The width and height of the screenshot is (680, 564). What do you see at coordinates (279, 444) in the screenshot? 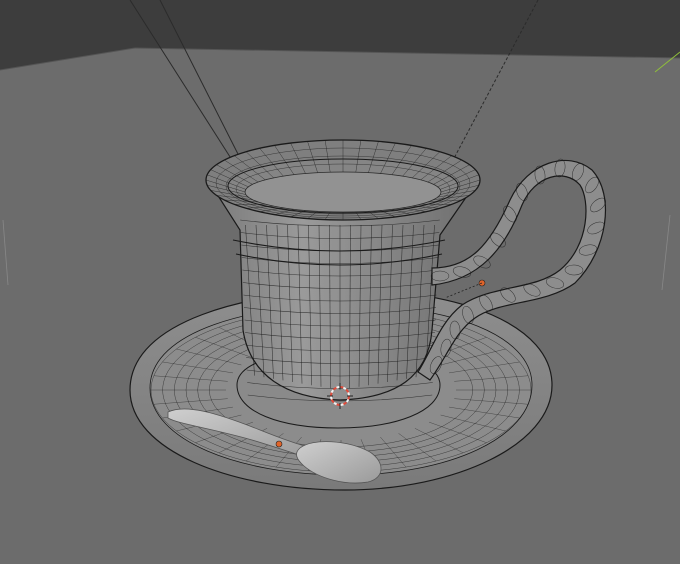
I see `object-origin` at bounding box center [279, 444].